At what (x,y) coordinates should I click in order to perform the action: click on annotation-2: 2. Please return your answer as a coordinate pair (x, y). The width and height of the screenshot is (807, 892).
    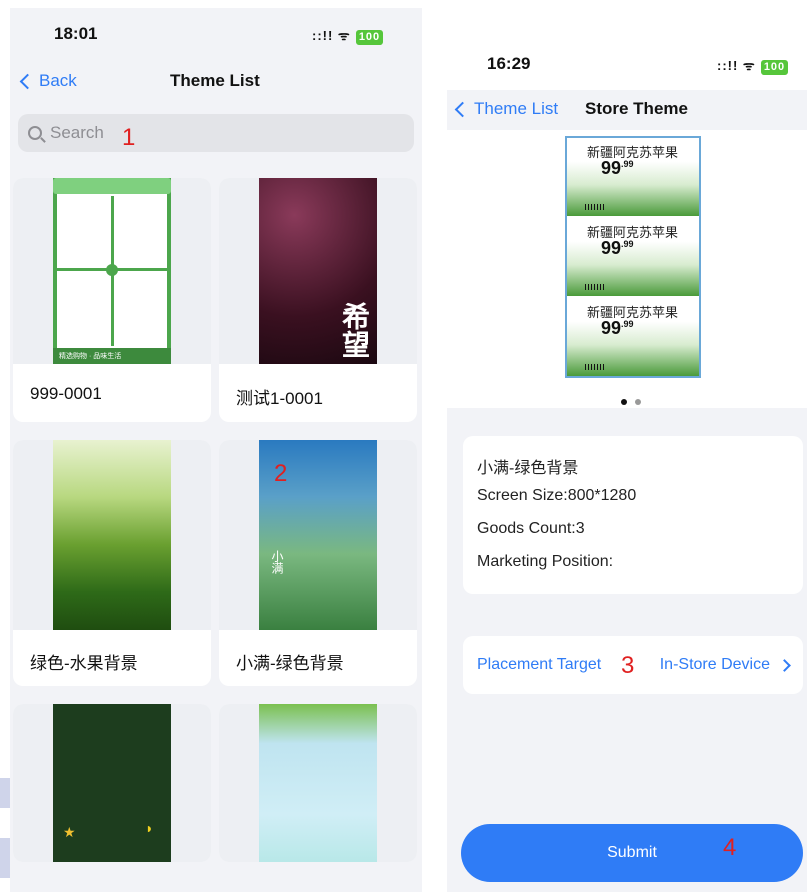
    Looking at the image, I should click on (281, 473).